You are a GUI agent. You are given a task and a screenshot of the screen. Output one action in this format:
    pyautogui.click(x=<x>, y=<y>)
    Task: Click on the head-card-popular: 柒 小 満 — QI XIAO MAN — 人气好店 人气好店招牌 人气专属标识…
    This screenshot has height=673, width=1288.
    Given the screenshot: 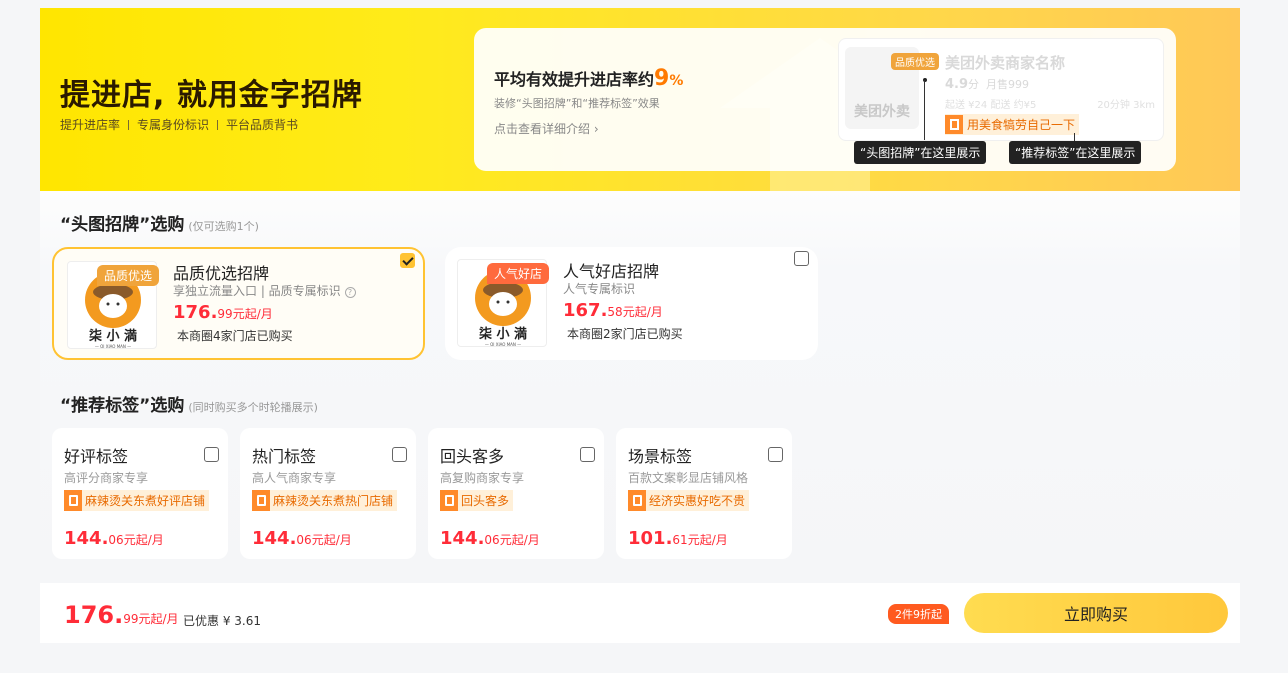 What is the action you would take?
    pyautogui.click(x=631, y=303)
    